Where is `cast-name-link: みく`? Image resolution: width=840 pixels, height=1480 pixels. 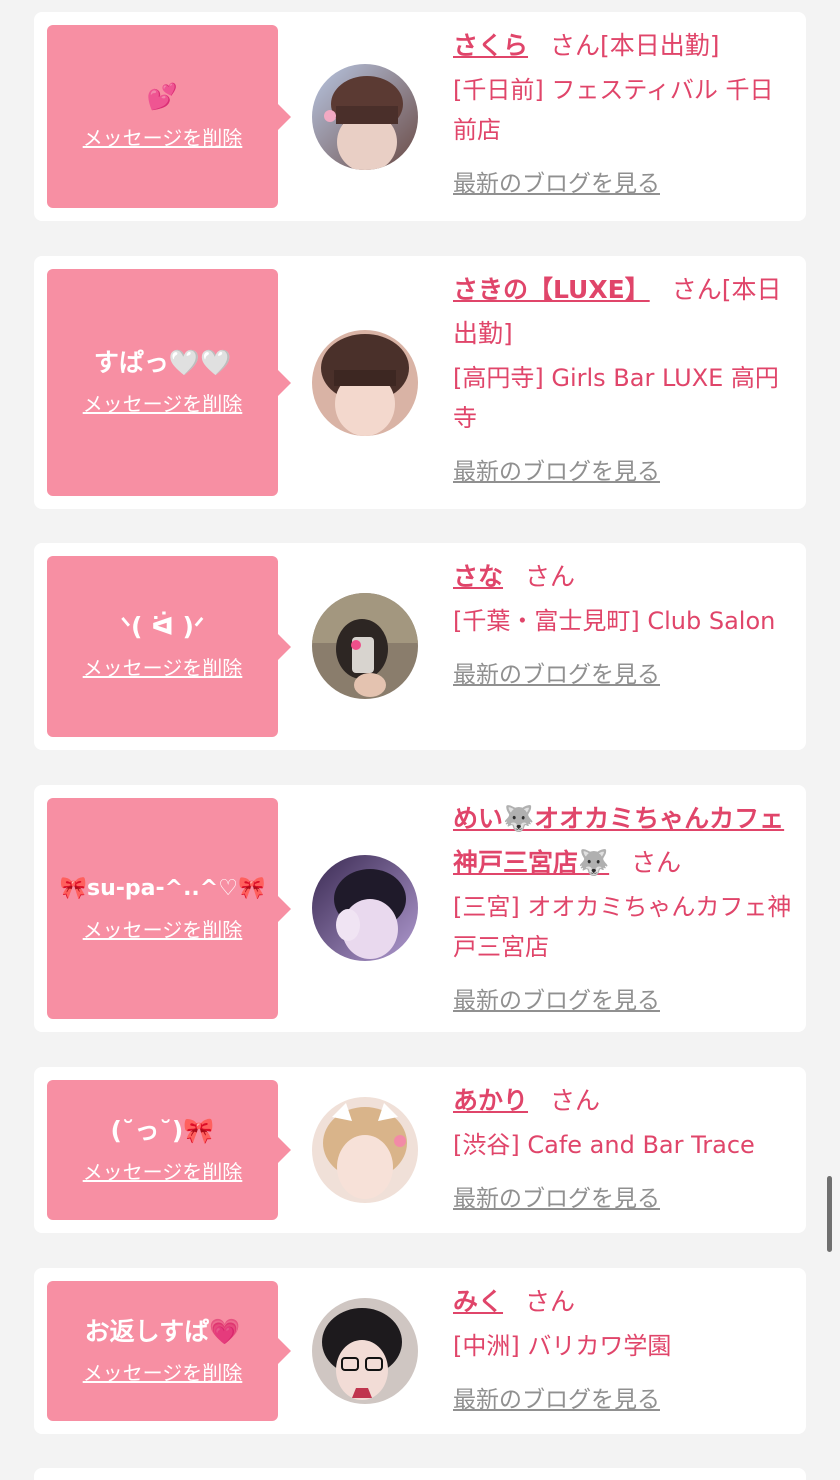 cast-name-link: みく is located at coordinates (478, 1301).